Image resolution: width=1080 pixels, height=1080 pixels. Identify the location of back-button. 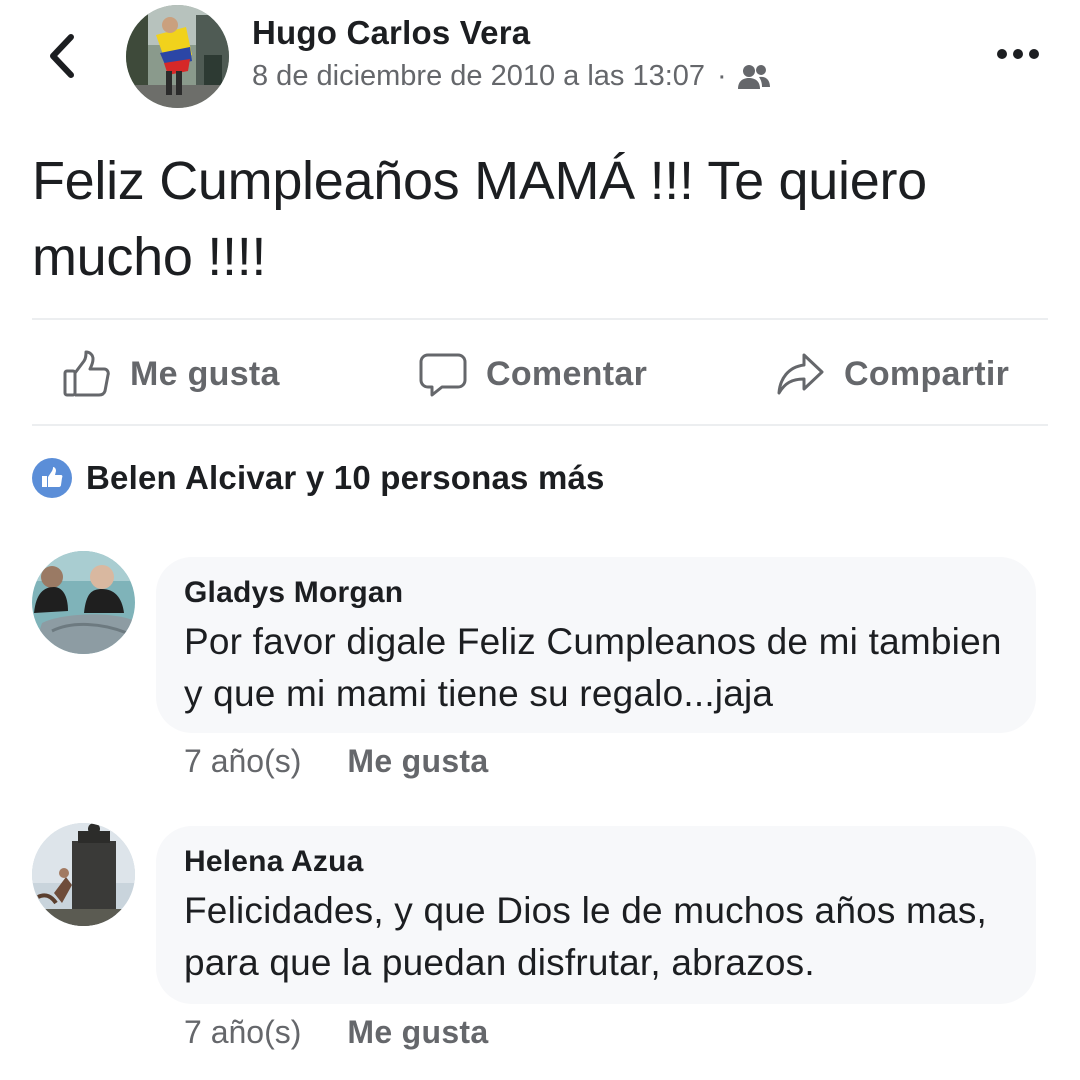
(62, 56).